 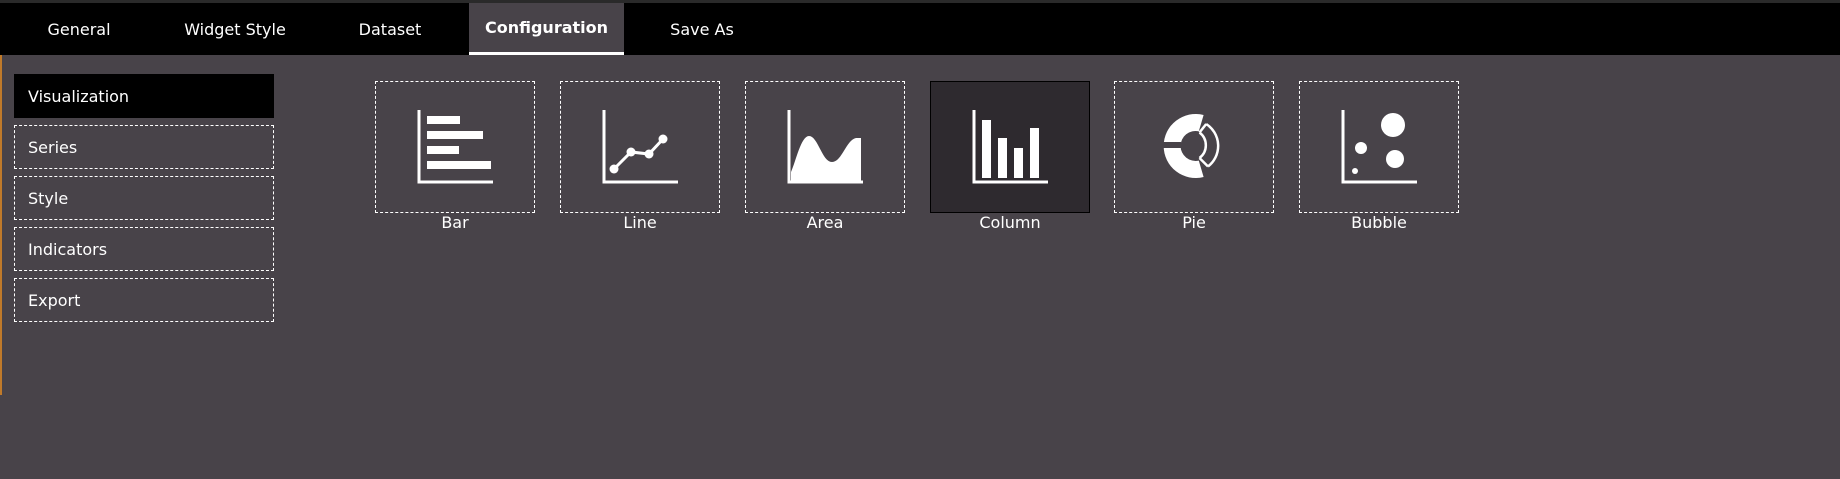 I want to click on area-chart-icon, so click(x=825, y=147).